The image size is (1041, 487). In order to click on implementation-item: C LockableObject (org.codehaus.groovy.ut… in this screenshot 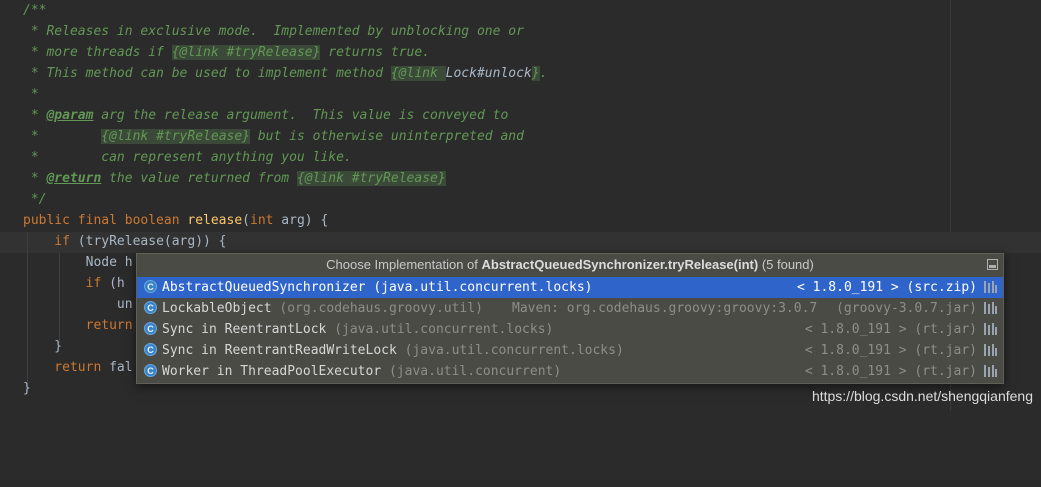, I will do `click(570, 308)`.